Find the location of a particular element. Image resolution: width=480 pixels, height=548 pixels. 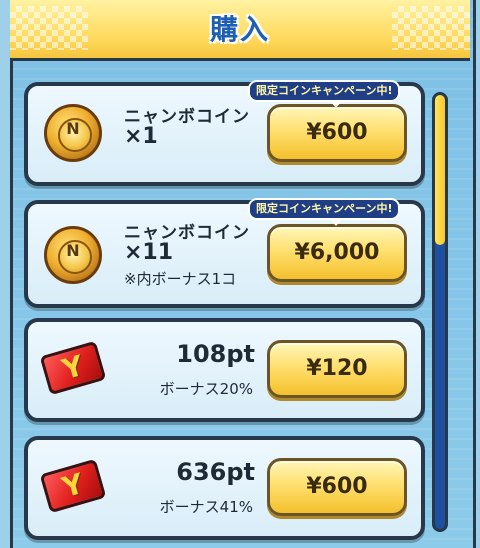

bonus-rate: ボーナス41% is located at coordinates (206, 507).